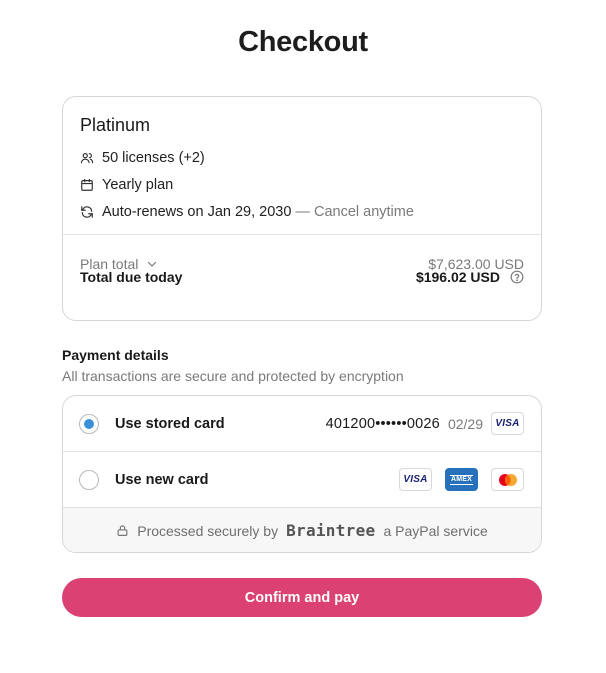 Image resolution: width=606 pixels, height=673 pixels. I want to click on help-icon, so click(517, 277).